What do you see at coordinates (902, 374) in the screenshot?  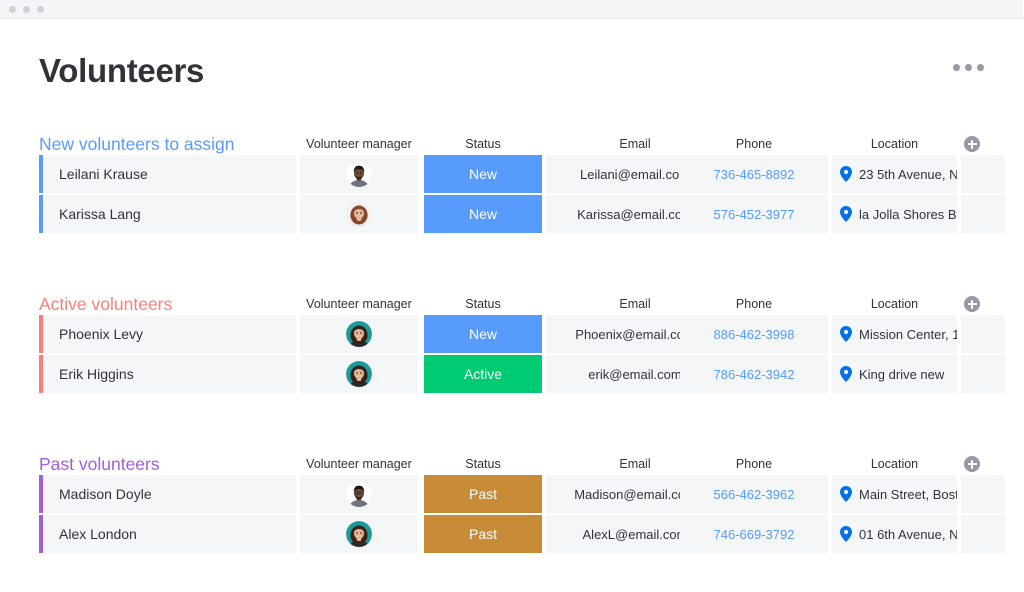 I see `location-text: King drive new` at bounding box center [902, 374].